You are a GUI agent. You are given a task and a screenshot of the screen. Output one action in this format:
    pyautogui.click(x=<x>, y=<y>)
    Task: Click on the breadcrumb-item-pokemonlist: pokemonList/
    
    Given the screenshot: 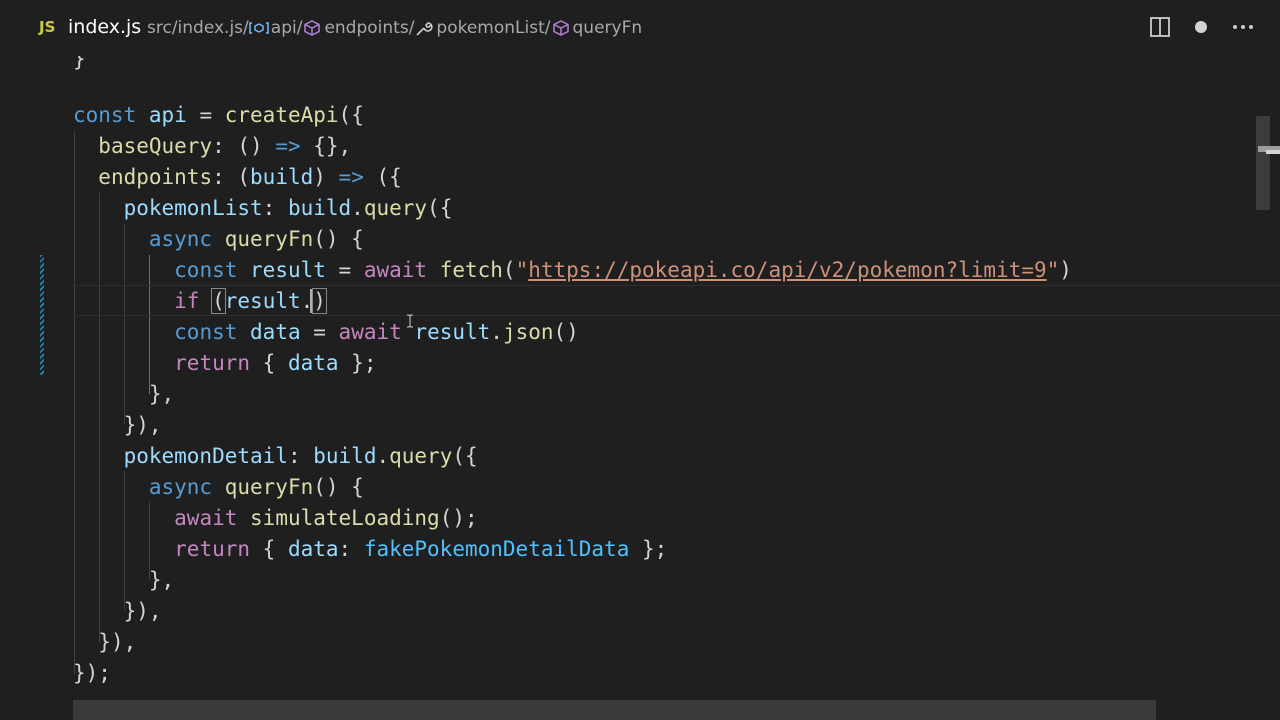 What is the action you would take?
    pyautogui.click(x=482, y=28)
    